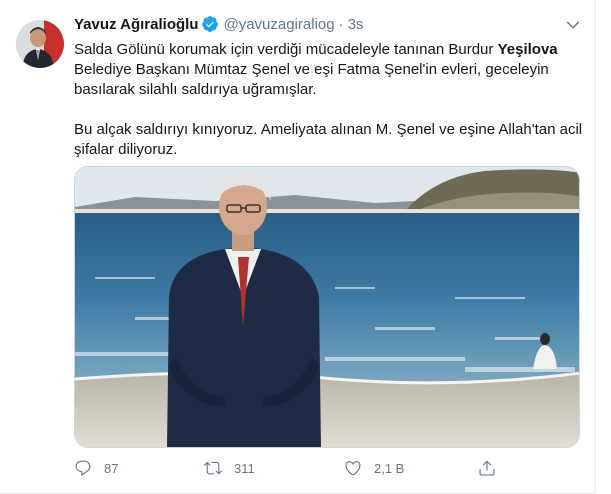 The width and height of the screenshot is (611, 494). I want to click on author-name: Yavuz Ağıralioğlu, so click(136, 24).